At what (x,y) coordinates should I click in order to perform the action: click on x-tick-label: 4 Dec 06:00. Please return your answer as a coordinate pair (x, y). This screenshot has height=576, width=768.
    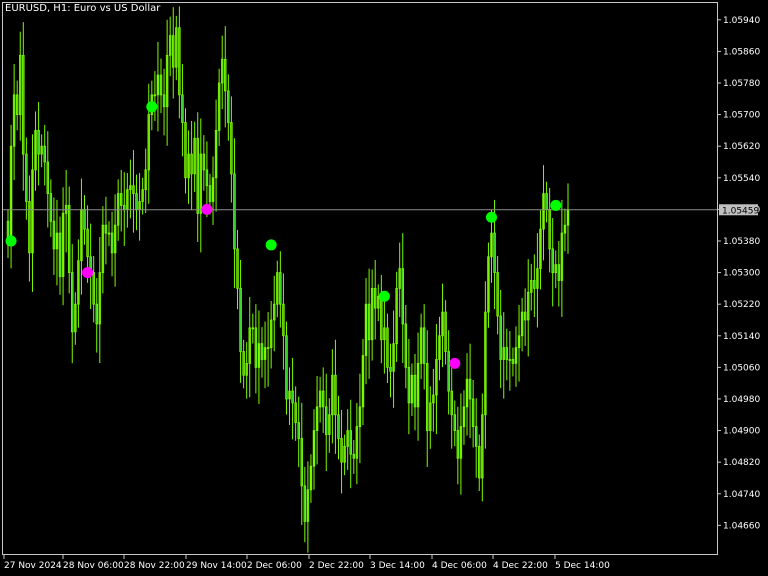
    Looking at the image, I should click on (459, 566).